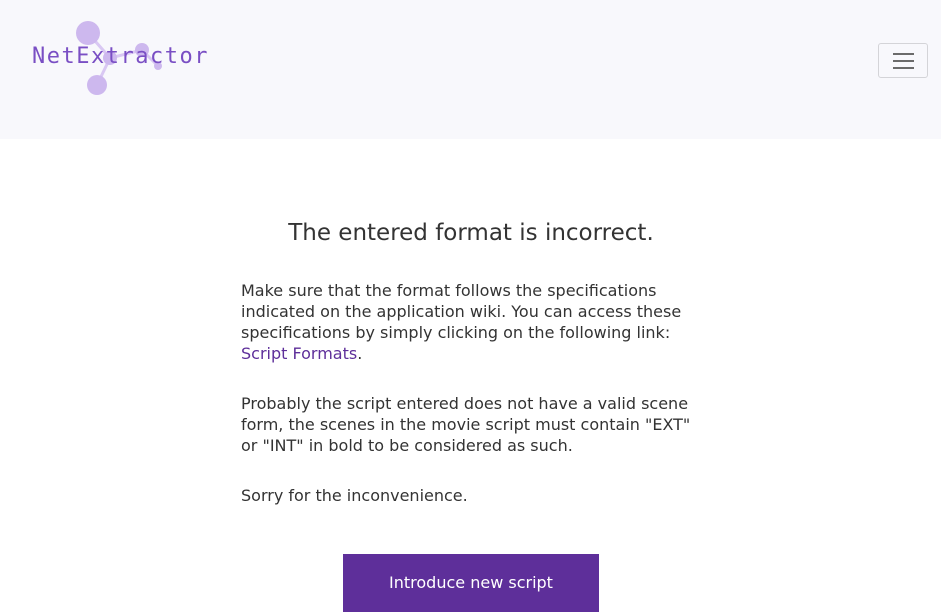 This screenshot has height=612, width=941. I want to click on brand-logo: NetExtractor, so click(118, 58).